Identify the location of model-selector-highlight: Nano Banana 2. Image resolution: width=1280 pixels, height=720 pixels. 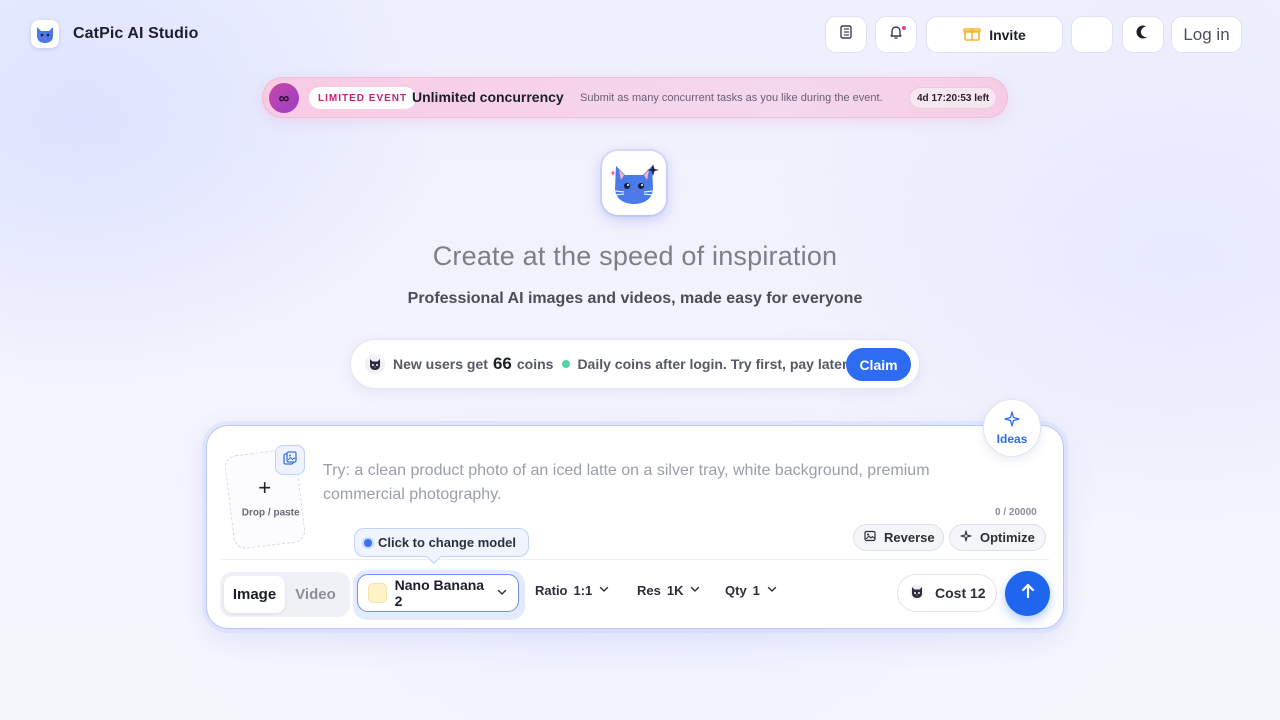
(439, 595).